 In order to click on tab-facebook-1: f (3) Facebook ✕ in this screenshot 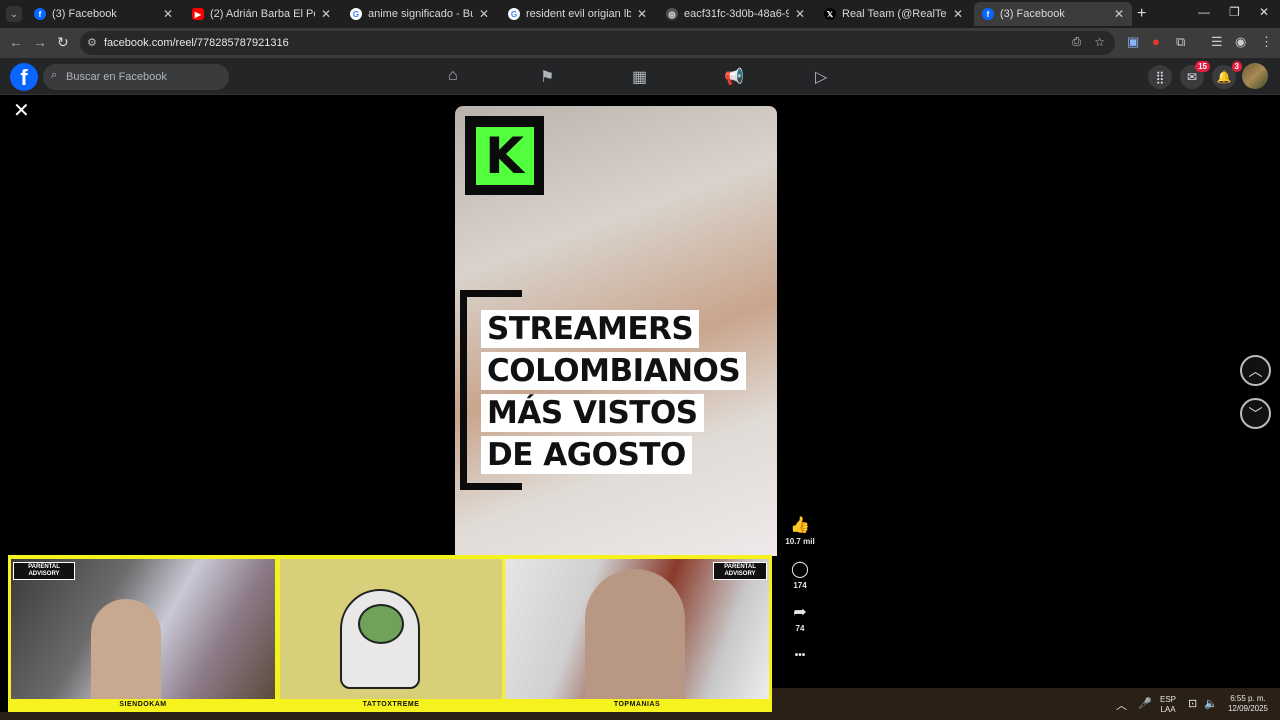, I will do `click(103, 14)`.